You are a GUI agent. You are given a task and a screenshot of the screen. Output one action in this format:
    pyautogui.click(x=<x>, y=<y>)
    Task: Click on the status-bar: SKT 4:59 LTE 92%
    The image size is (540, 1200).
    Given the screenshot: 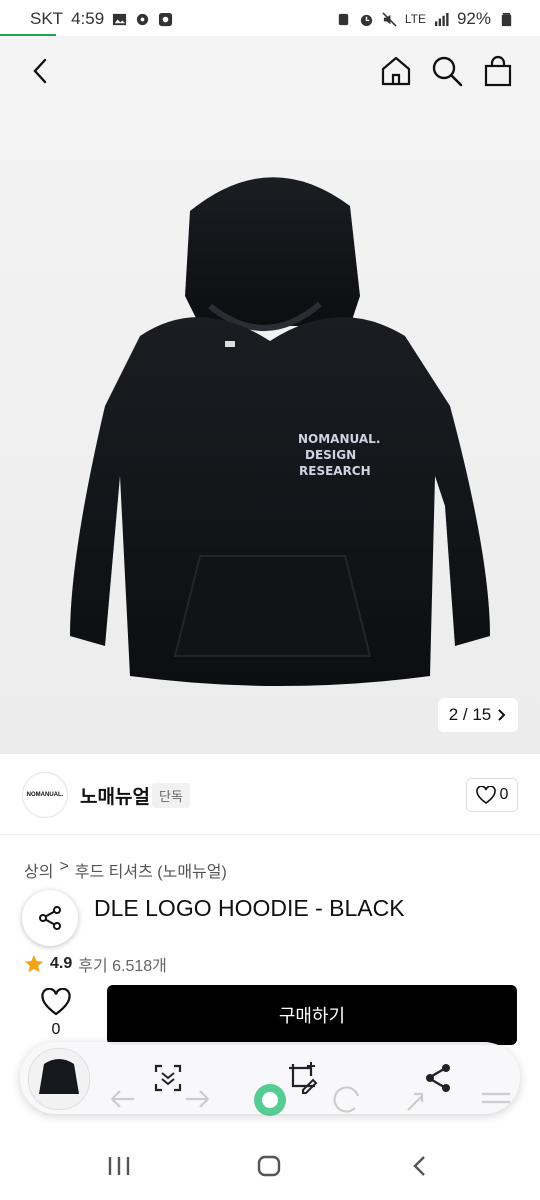 What is the action you would take?
    pyautogui.click(x=270, y=18)
    